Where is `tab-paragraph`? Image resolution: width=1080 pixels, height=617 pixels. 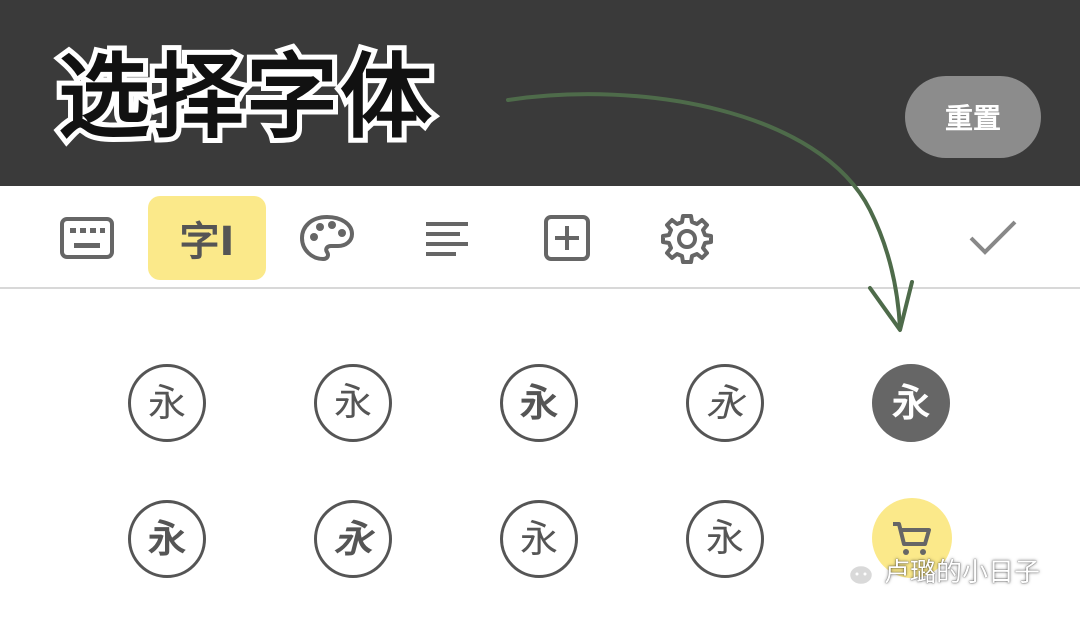 tab-paragraph is located at coordinates (447, 238).